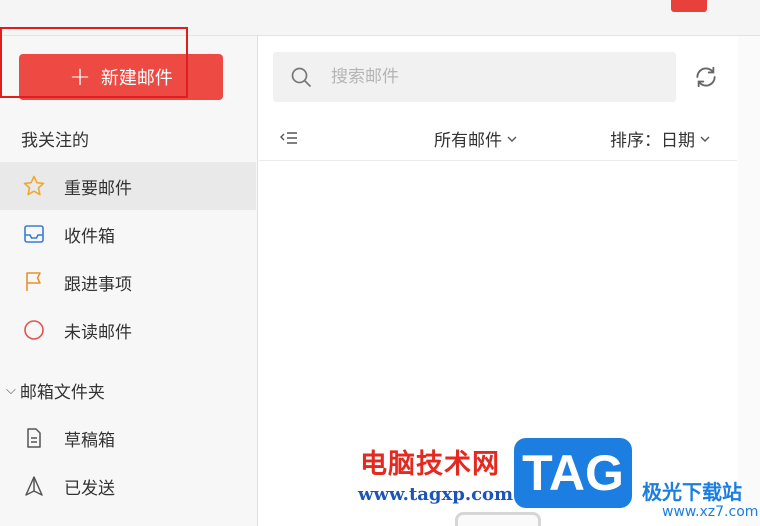 Image resolution: width=760 pixels, height=526 pixels. I want to click on sidebar-item-follow-up: 跟进事项, so click(128, 282).